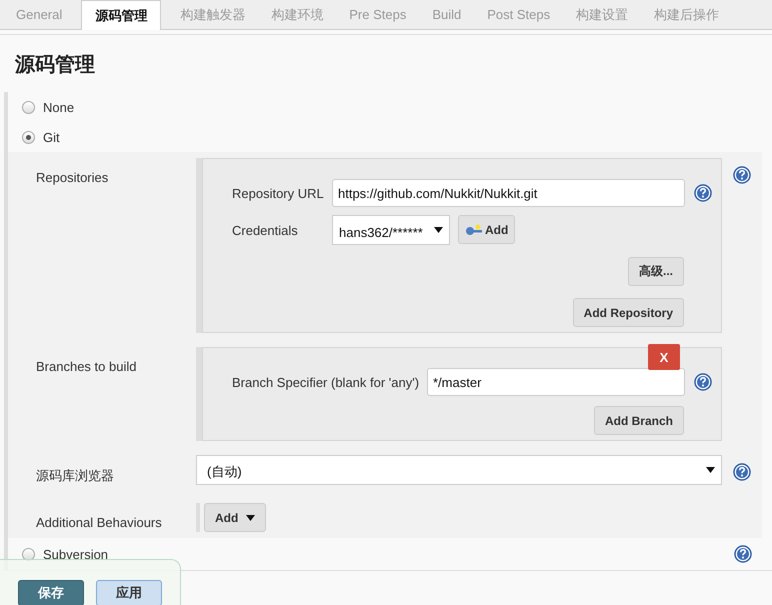 The height and width of the screenshot is (605, 772). What do you see at coordinates (508, 193) in the screenshot?
I see `repository-url-field: https://github.com/Nukkit/Nukkit.git` at bounding box center [508, 193].